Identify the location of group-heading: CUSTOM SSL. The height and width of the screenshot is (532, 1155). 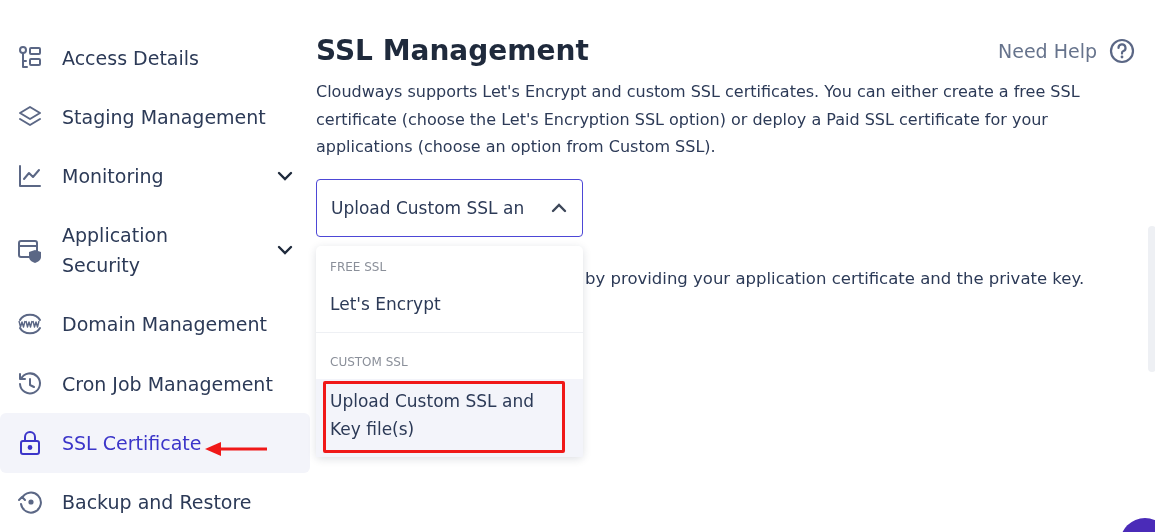
(369, 362).